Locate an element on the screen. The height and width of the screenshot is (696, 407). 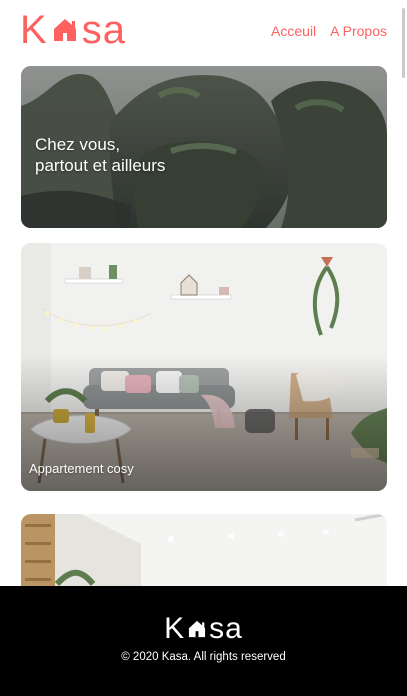
logo-letters-sa: sa is located at coordinates (103, 30).